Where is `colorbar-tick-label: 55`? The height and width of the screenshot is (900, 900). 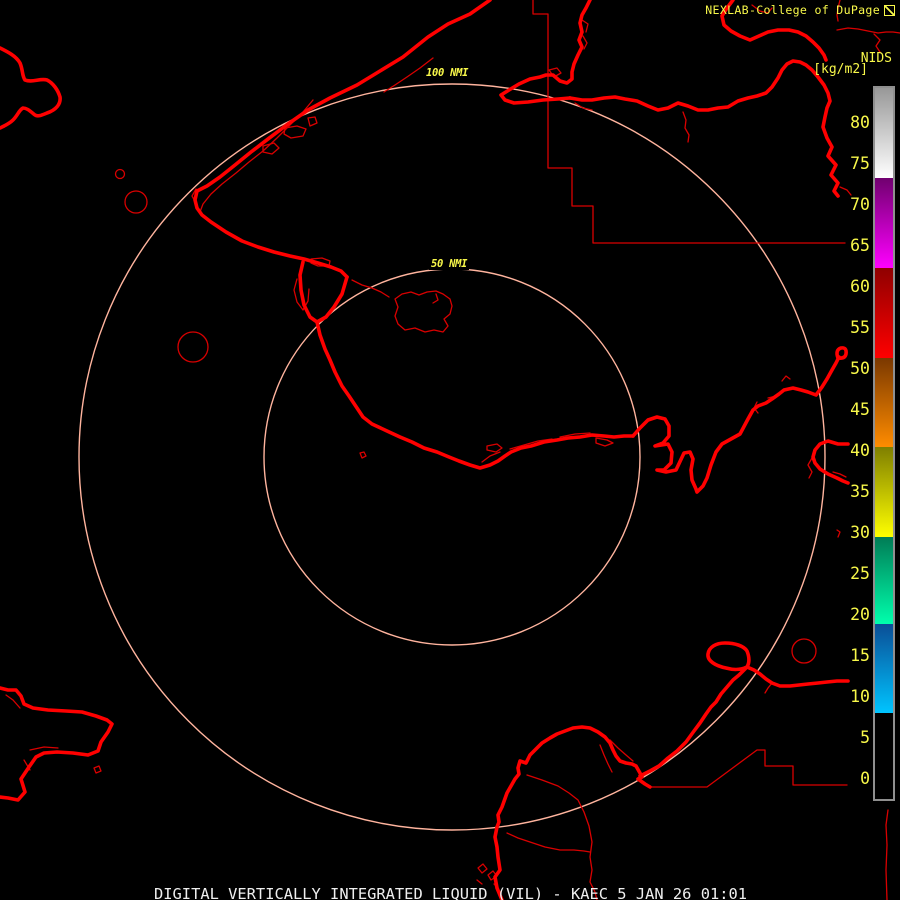
colorbar-tick-label: 55 is located at coordinates (860, 327).